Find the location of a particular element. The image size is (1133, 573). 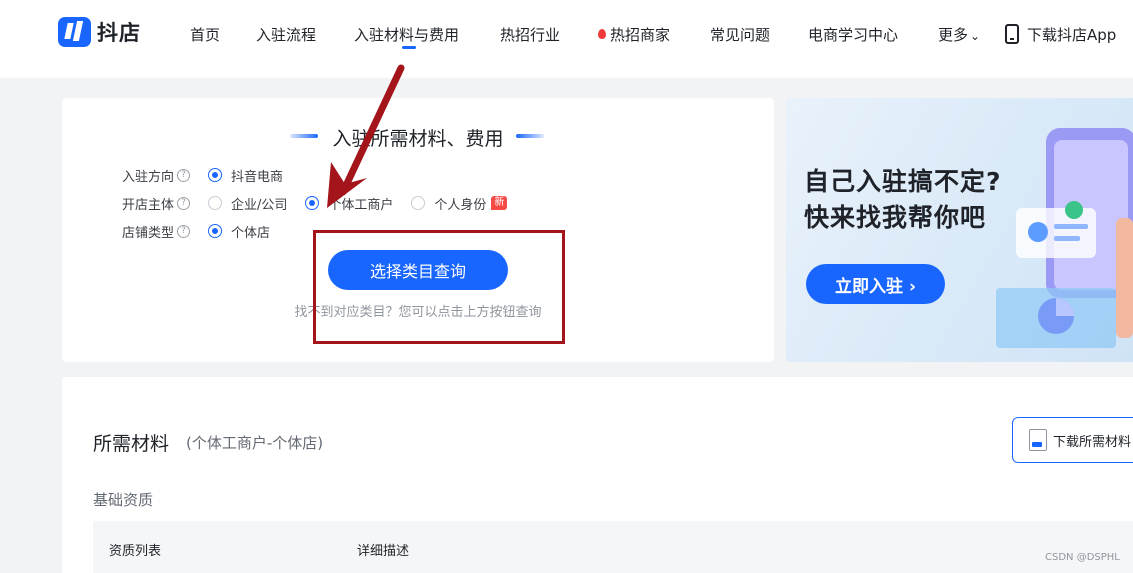

column-header-qualifications: 资质列表 is located at coordinates (135, 551).